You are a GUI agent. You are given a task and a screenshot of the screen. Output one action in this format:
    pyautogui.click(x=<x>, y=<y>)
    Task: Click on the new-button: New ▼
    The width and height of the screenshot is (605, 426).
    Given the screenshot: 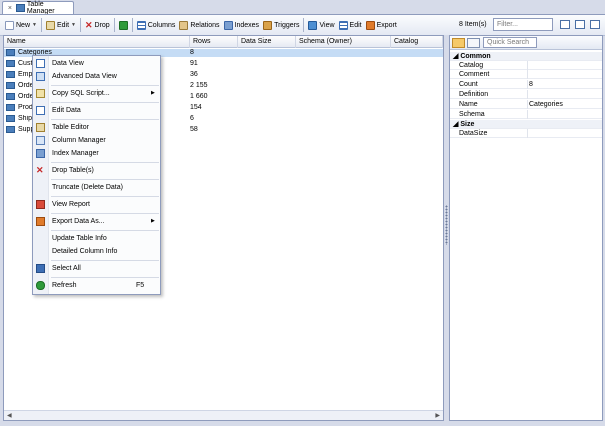 What is the action you would take?
    pyautogui.click(x=21, y=25)
    